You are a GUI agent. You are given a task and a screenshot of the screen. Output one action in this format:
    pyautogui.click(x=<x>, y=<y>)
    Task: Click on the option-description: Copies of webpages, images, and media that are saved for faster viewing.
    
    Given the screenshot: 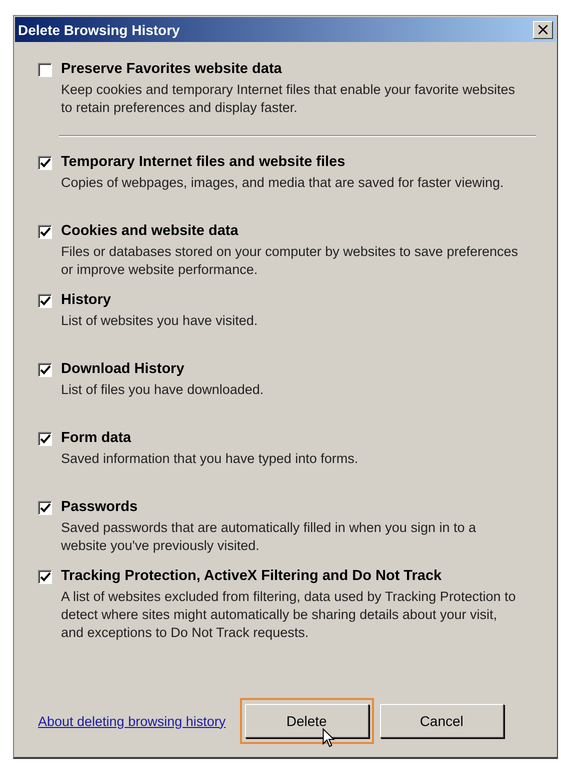 What is the action you would take?
    pyautogui.click(x=282, y=183)
    